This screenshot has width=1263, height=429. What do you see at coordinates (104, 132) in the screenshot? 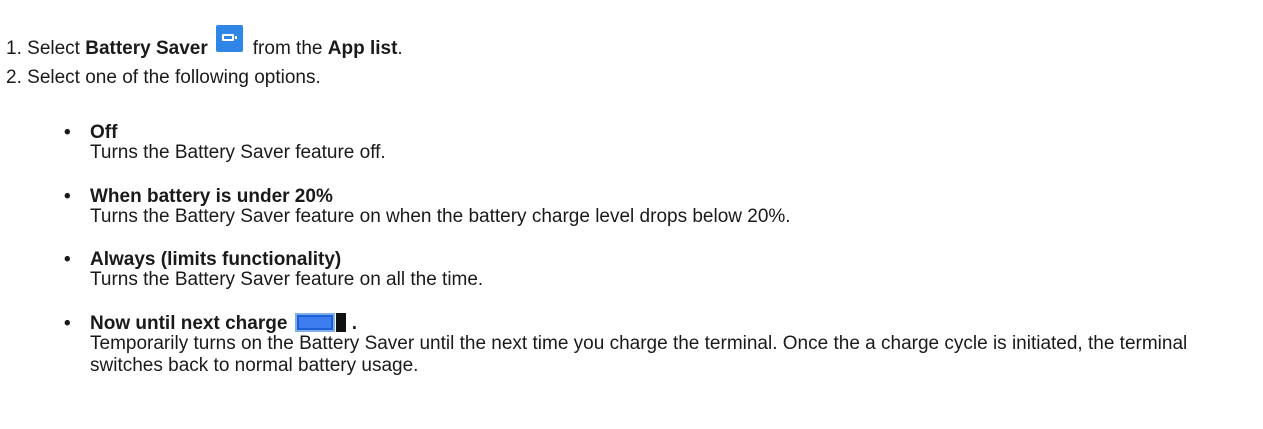
I see `option-title: Off` at bounding box center [104, 132].